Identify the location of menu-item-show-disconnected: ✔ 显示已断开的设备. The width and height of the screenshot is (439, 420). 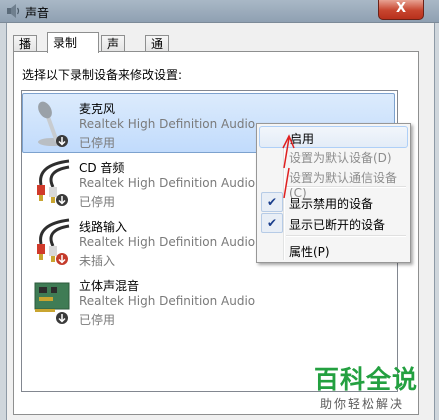
(333, 223).